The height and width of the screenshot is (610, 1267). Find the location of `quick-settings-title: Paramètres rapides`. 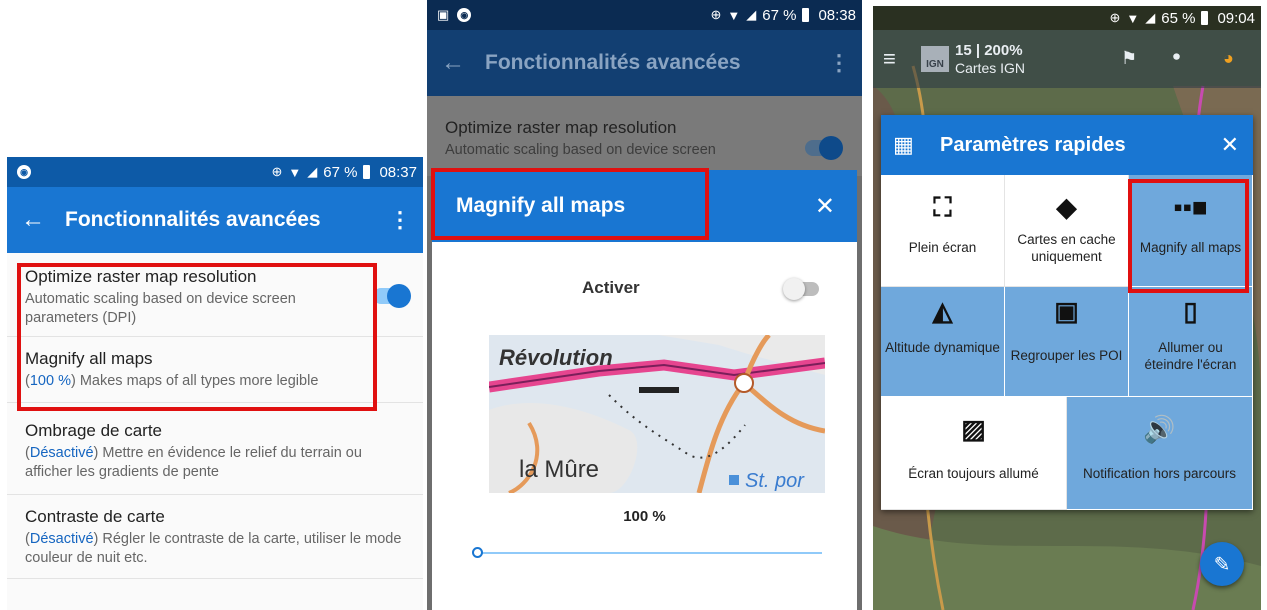

quick-settings-title: Paramètres rapides is located at coordinates (1033, 144).